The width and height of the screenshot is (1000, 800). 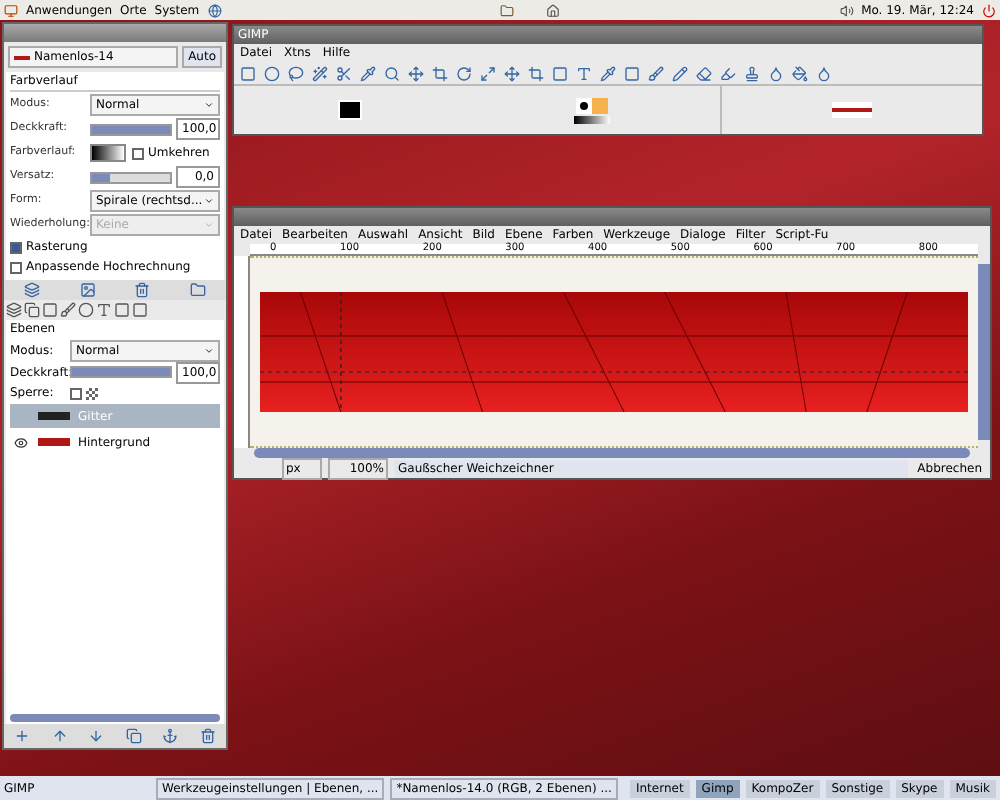 What do you see at coordinates (349, 110) in the screenshot?
I see `color-swatch` at bounding box center [349, 110].